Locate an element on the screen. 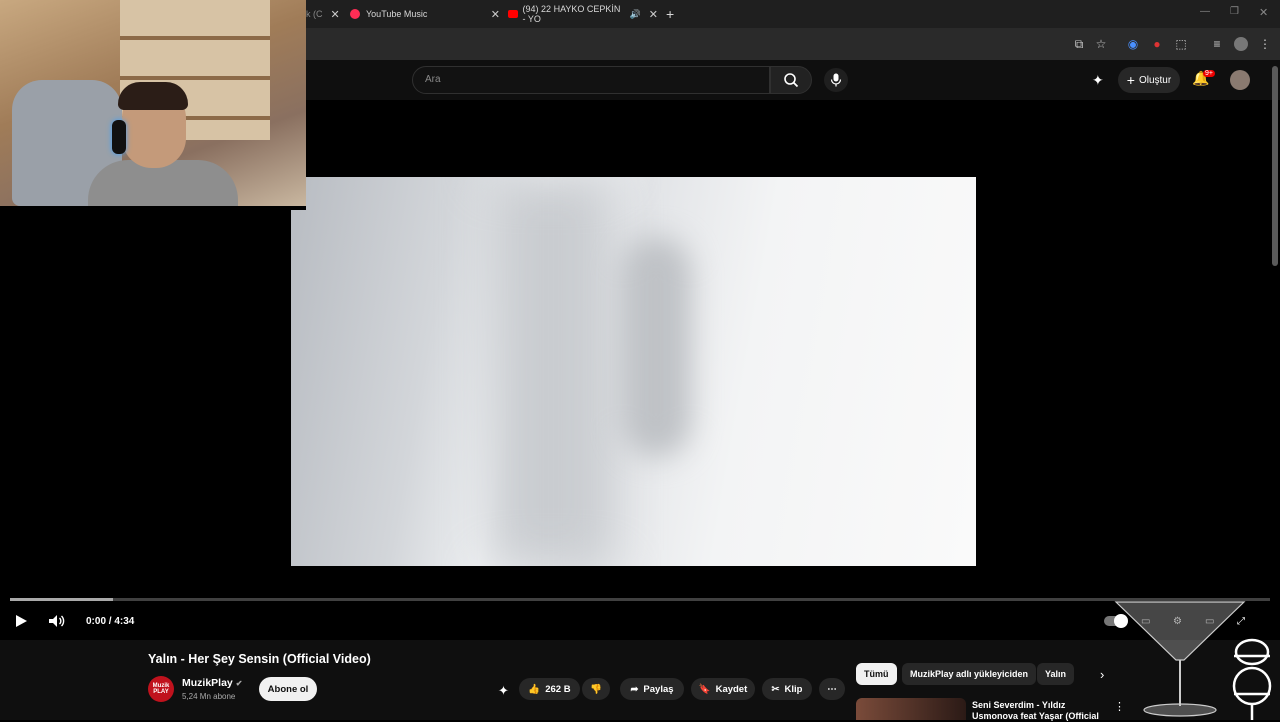  save-button: 🔖 Kaydet is located at coordinates (723, 689).